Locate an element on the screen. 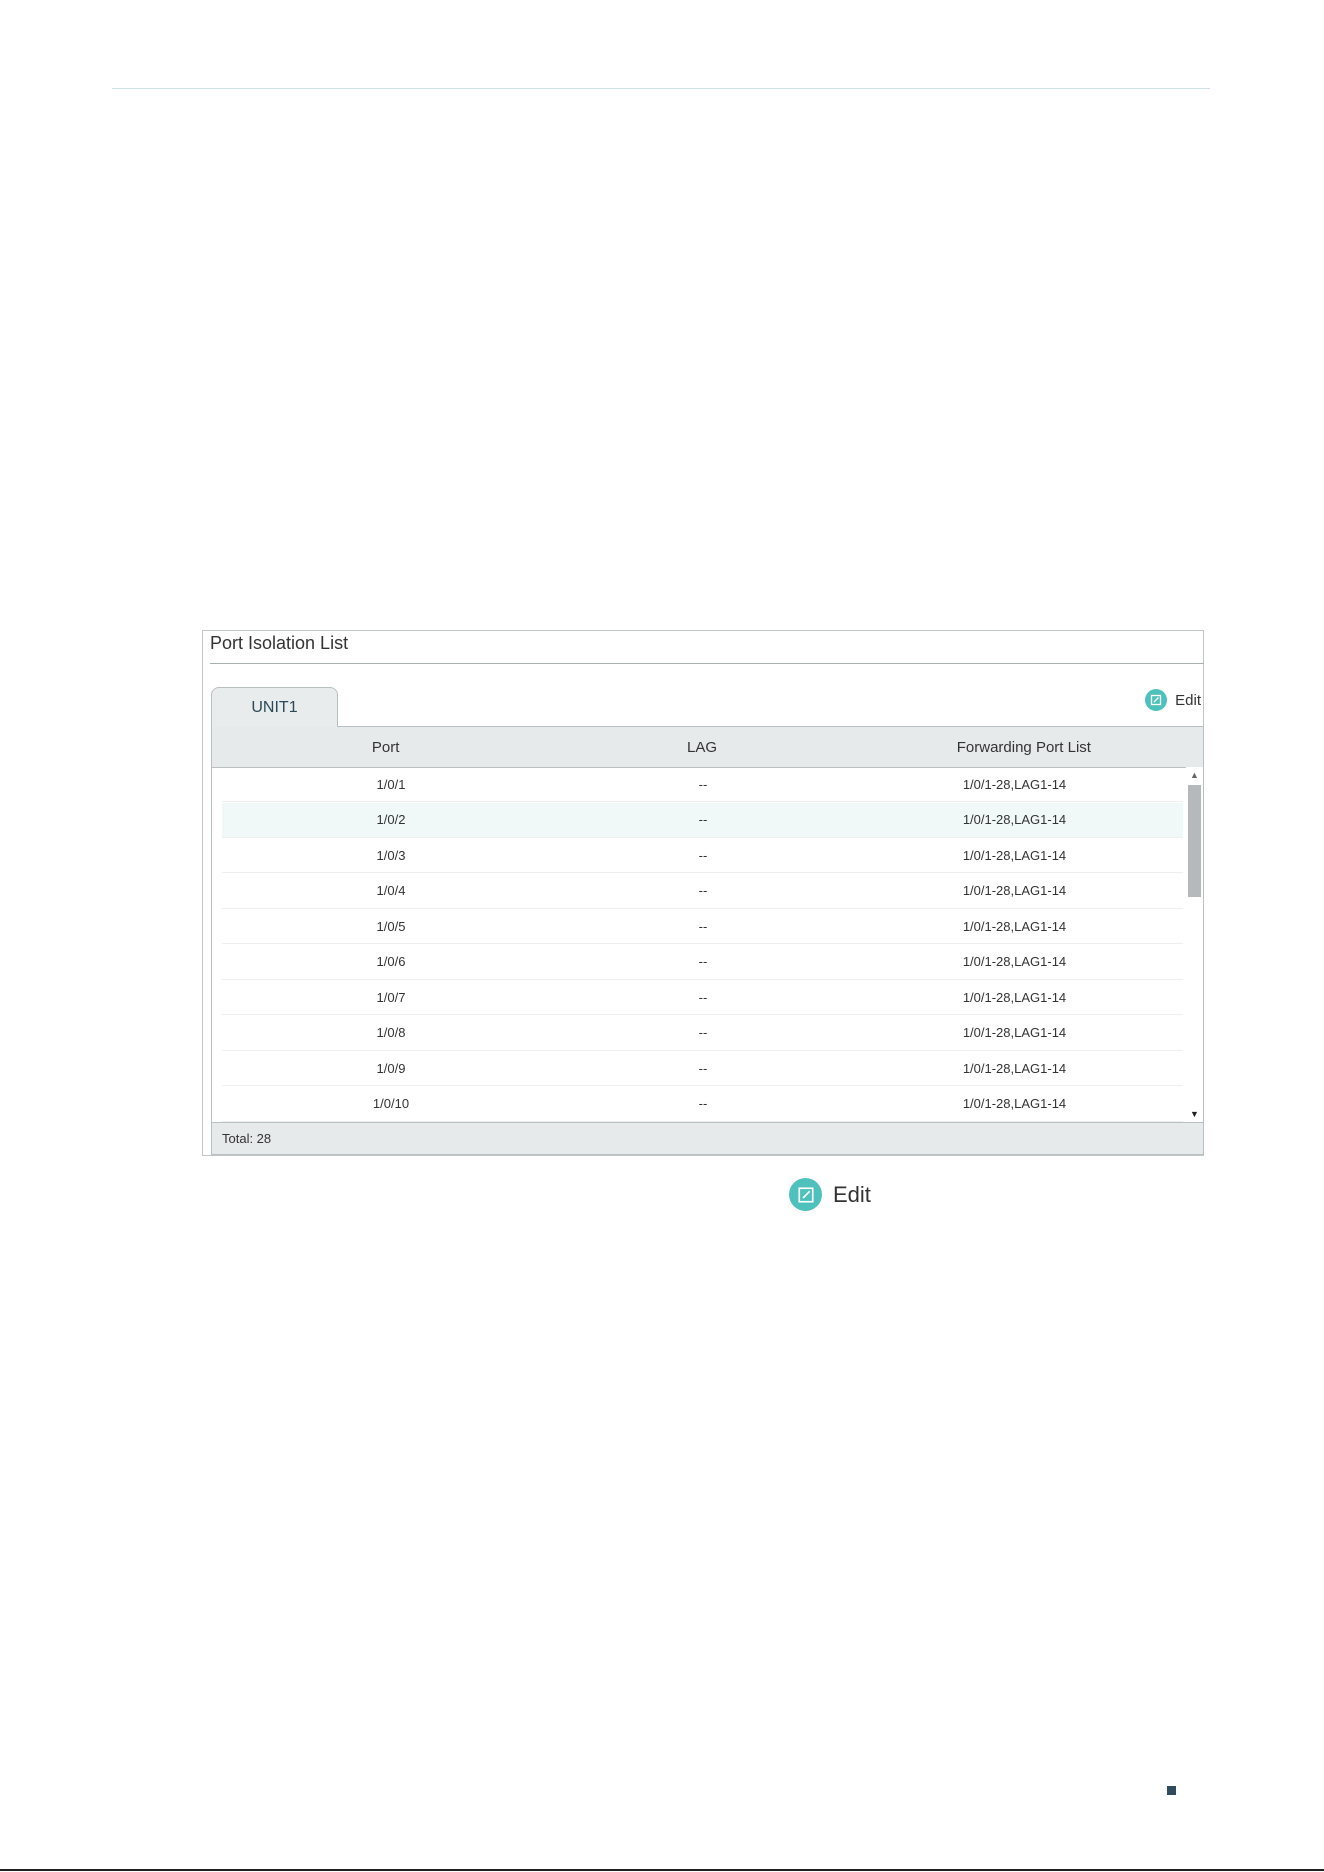  cell-port: 1/0/8 is located at coordinates (391, 1032).